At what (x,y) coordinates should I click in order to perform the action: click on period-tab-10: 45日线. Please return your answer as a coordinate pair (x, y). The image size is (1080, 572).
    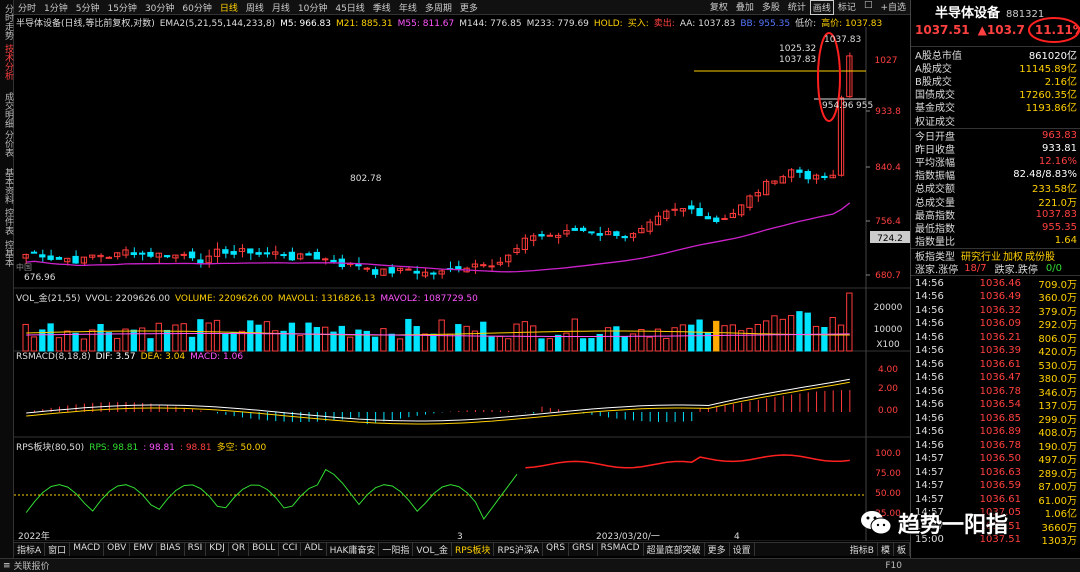
    Looking at the image, I should click on (349, 7).